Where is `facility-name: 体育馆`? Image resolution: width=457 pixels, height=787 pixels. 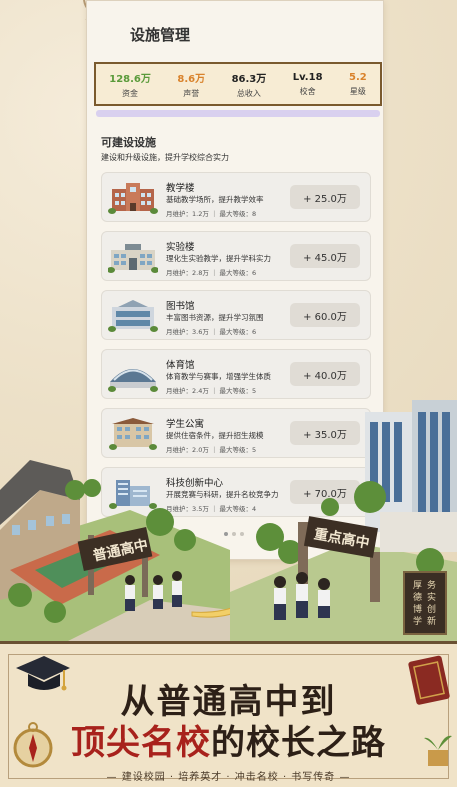
facility-name: 体育馆 is located at coordinates (180, 365).